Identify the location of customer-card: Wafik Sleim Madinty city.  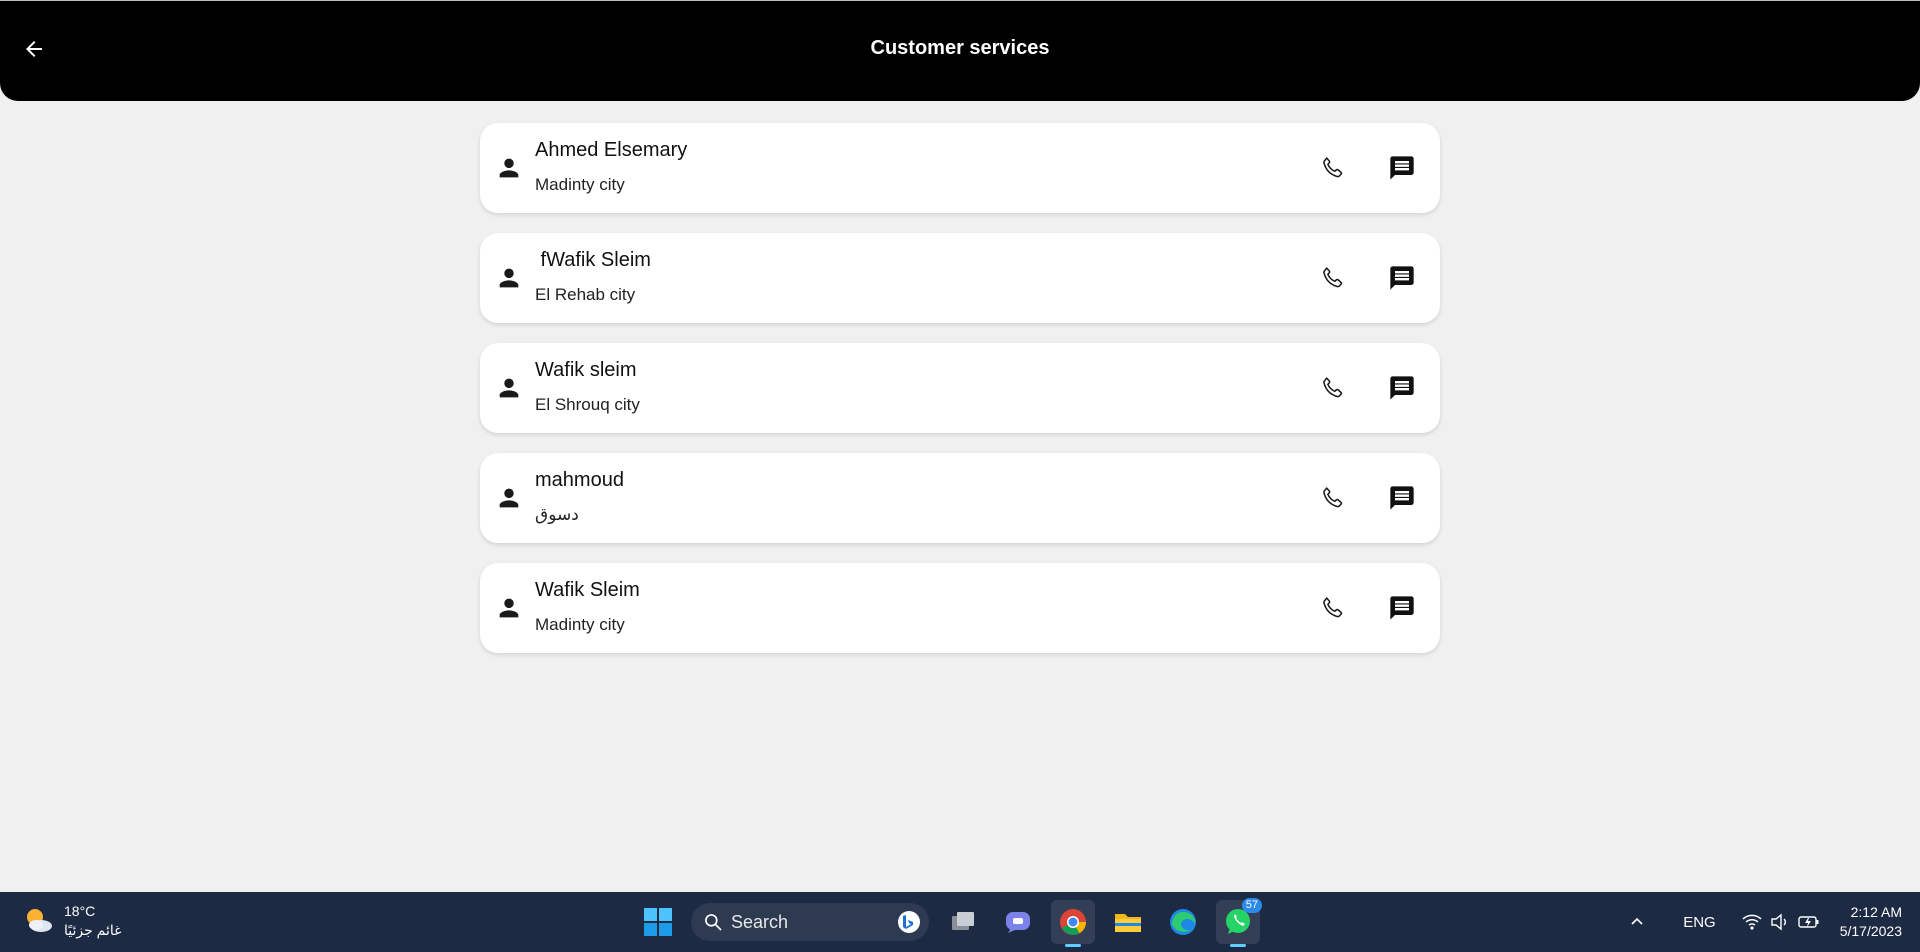
(960, 608).